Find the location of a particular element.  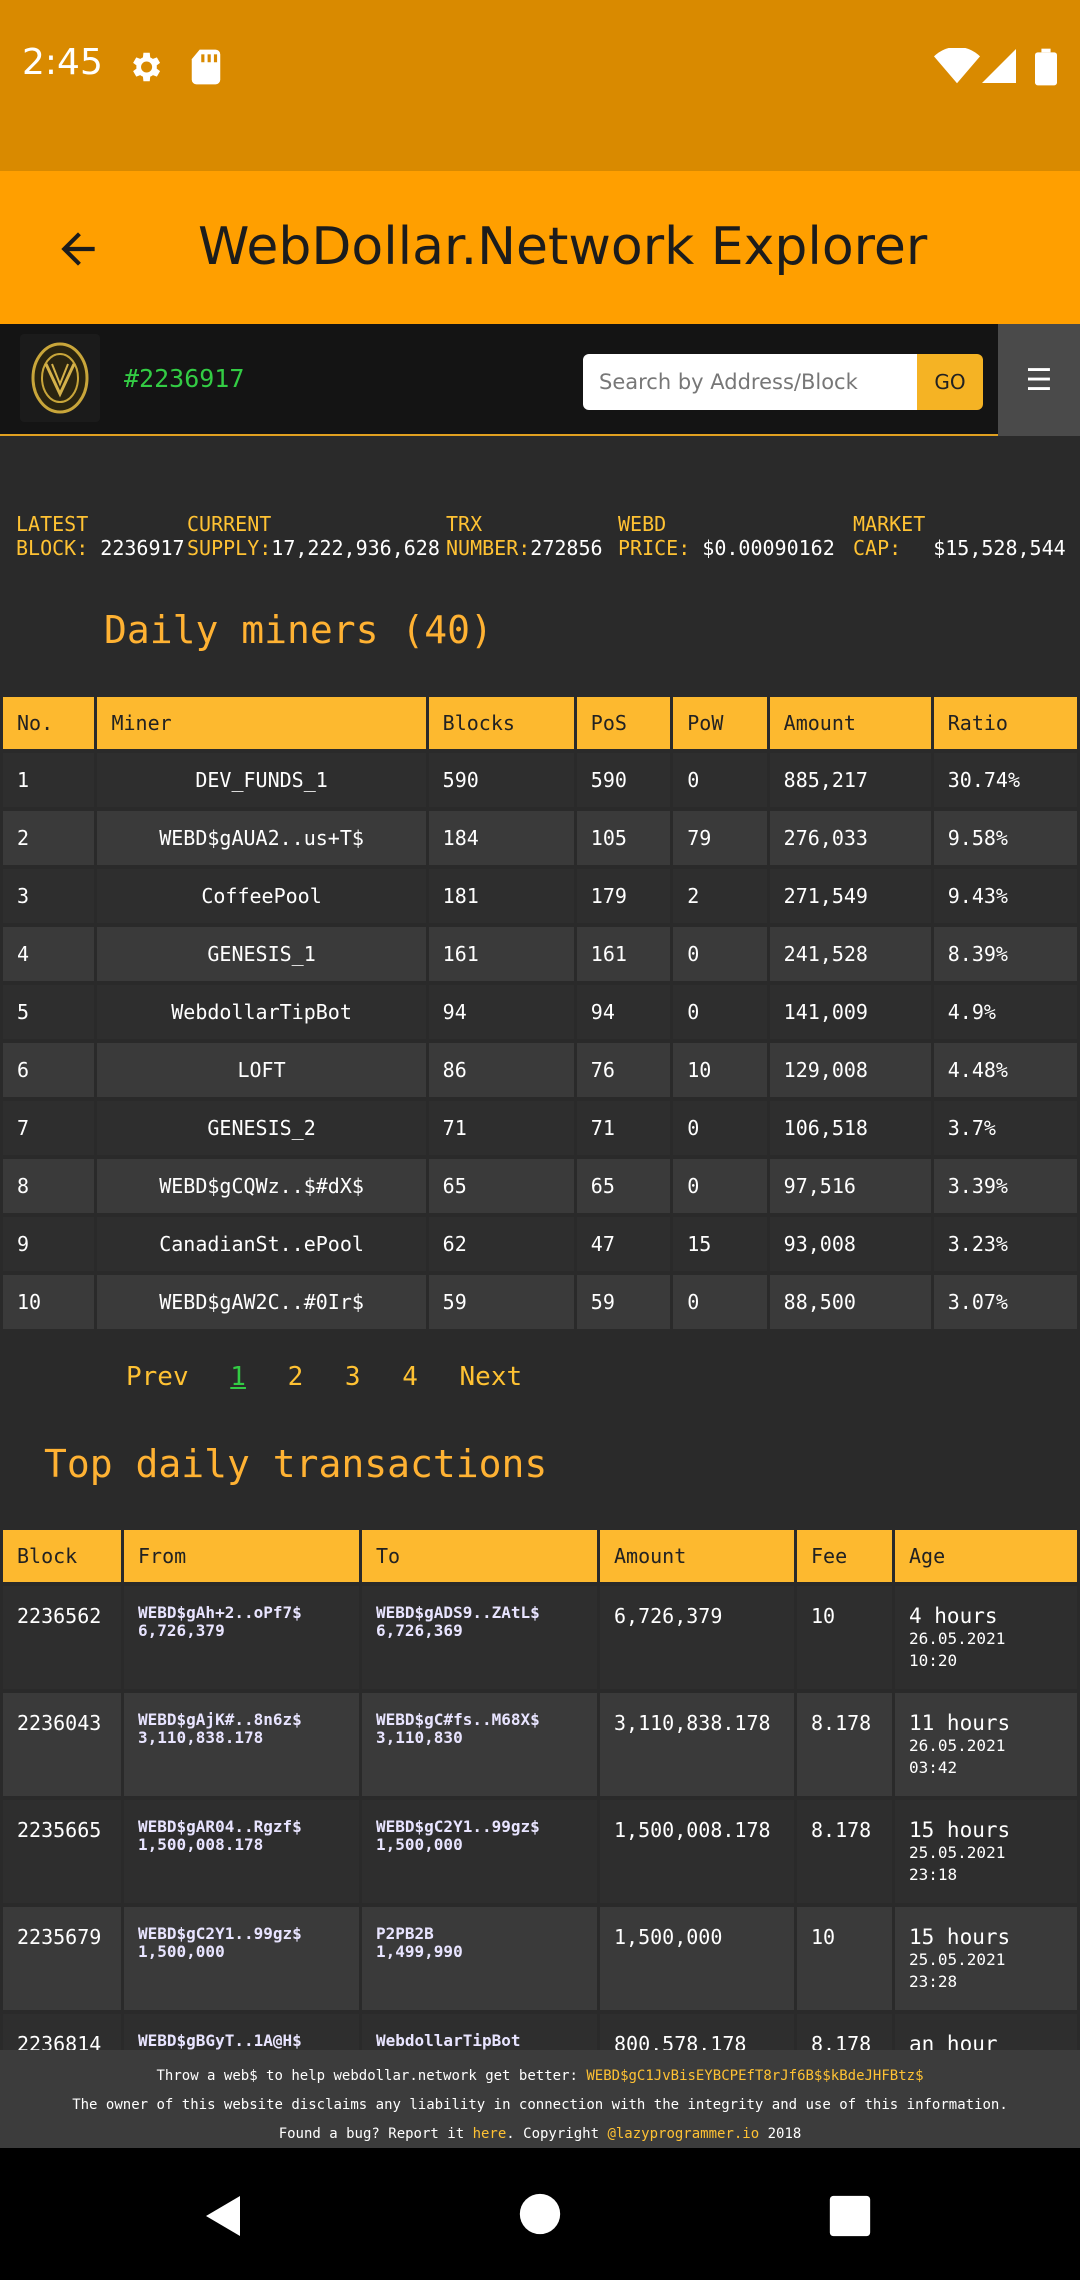

nav-recents-icon is located at coordinates (850, 2216).